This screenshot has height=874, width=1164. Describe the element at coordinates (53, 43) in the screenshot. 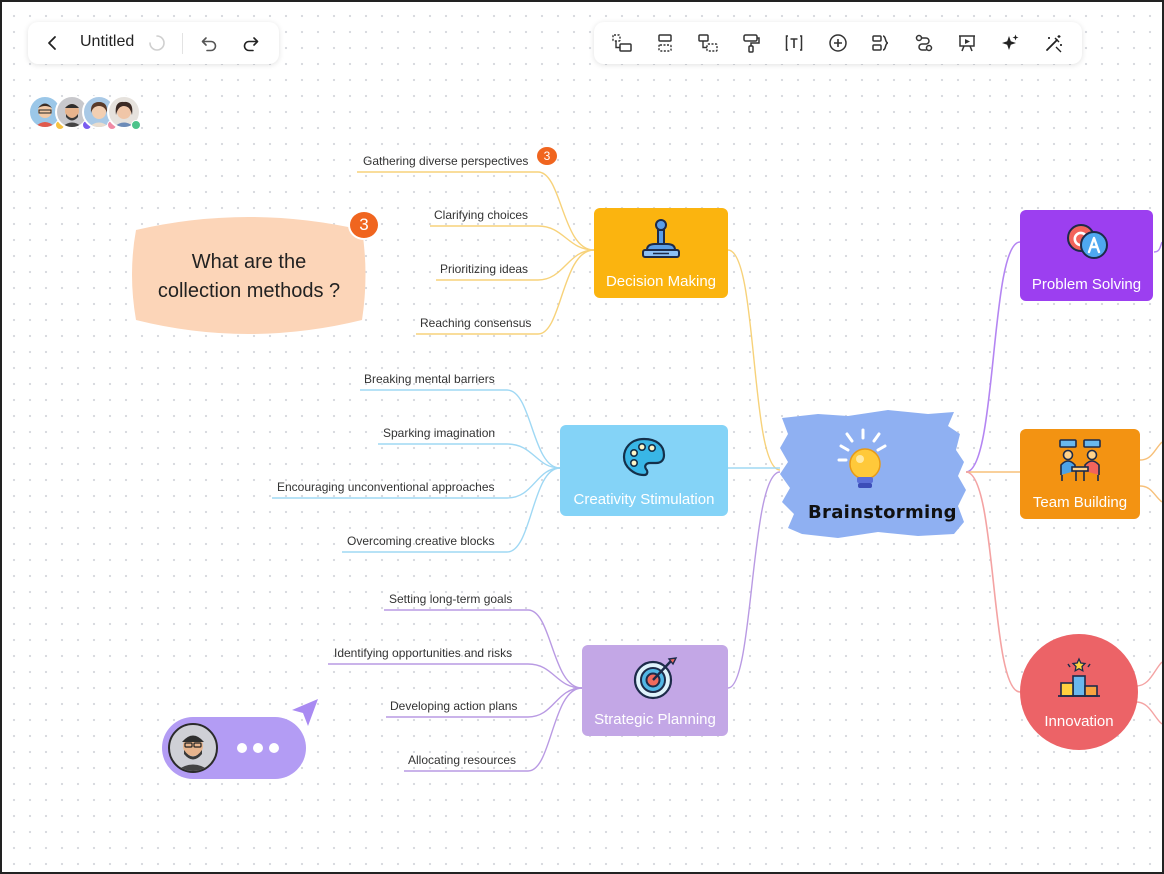

I see `back-icon` at that location.